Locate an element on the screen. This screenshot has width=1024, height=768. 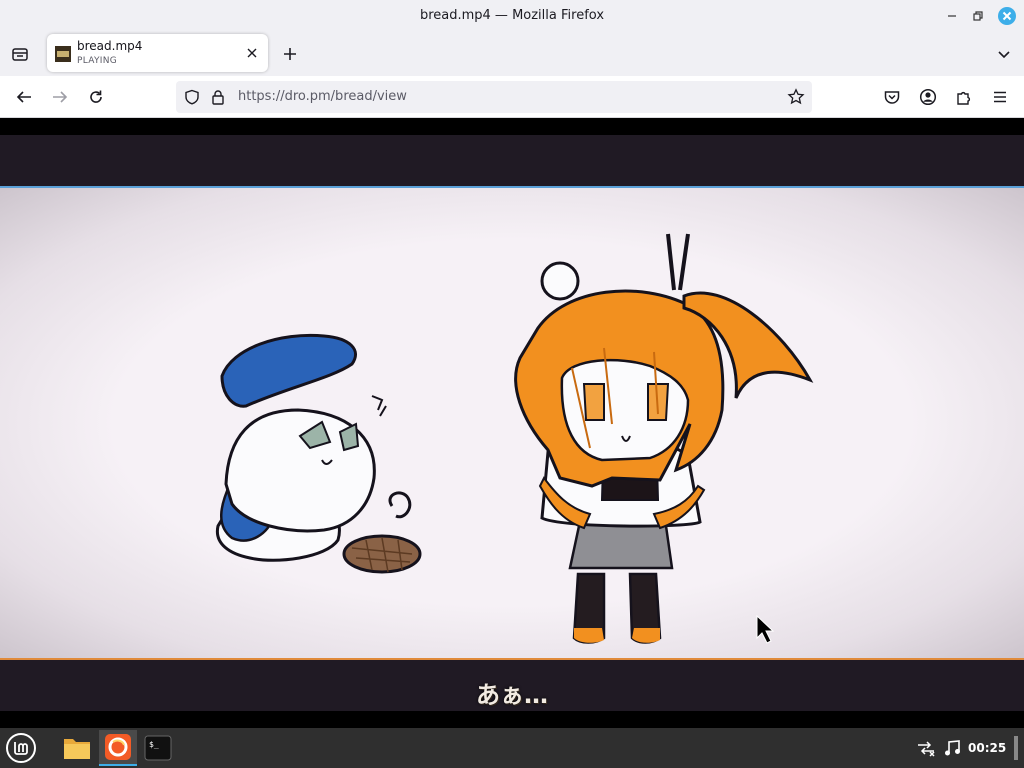
firefox-taskbar-button is located at coordinates (118, 748).